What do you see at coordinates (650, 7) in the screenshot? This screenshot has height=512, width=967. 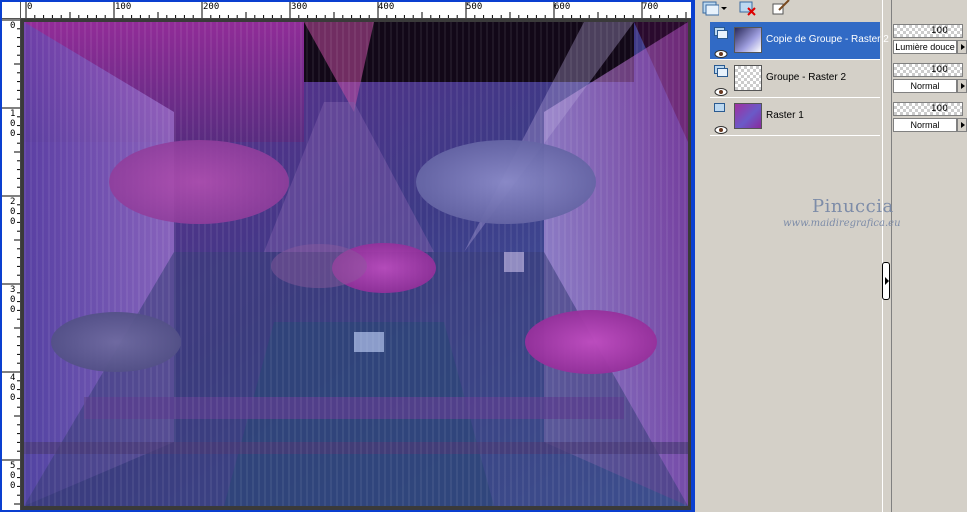 I see `ruler-label-700: 700` at bounding box center [650, 7].